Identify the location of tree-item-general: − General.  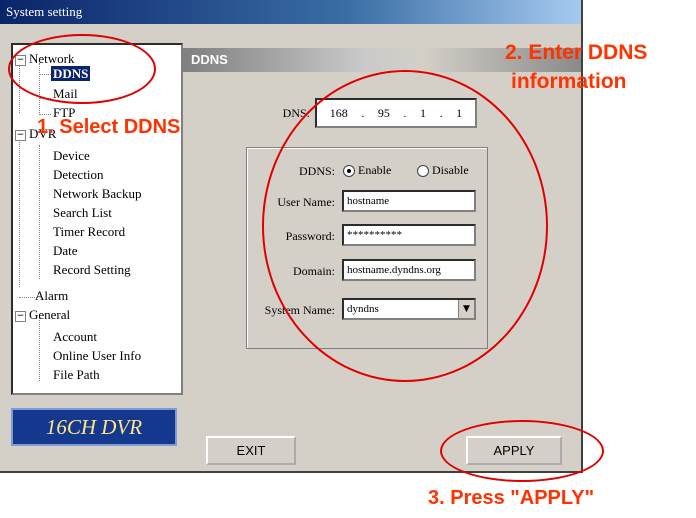
(42, 315).